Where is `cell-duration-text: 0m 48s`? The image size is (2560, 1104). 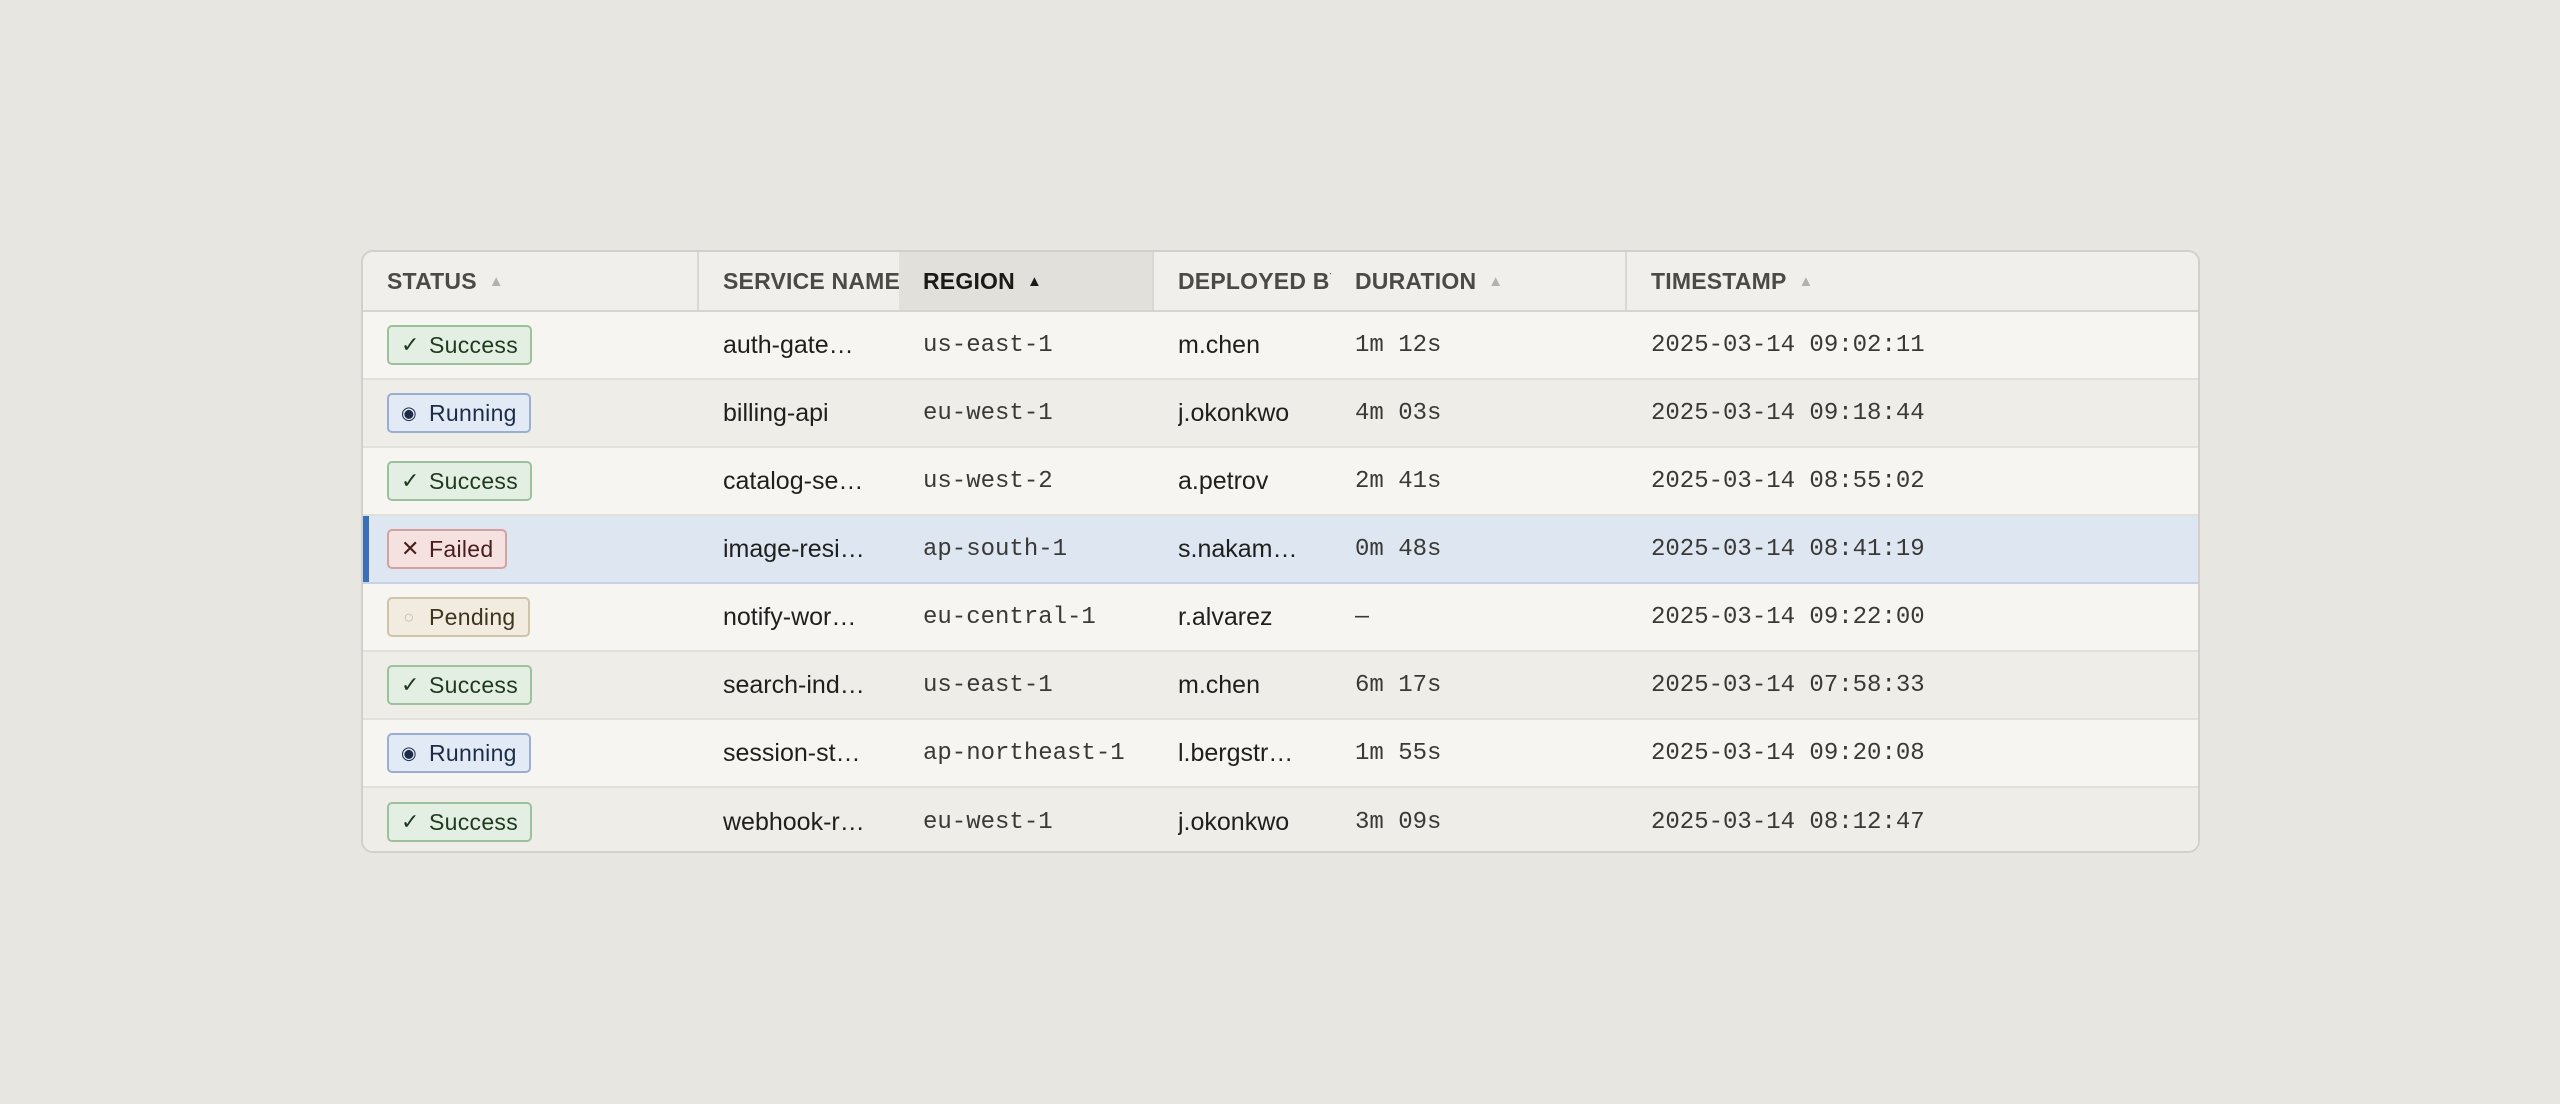
cell-duration-text: 0m 48s is located at coordinates (1398, 549).